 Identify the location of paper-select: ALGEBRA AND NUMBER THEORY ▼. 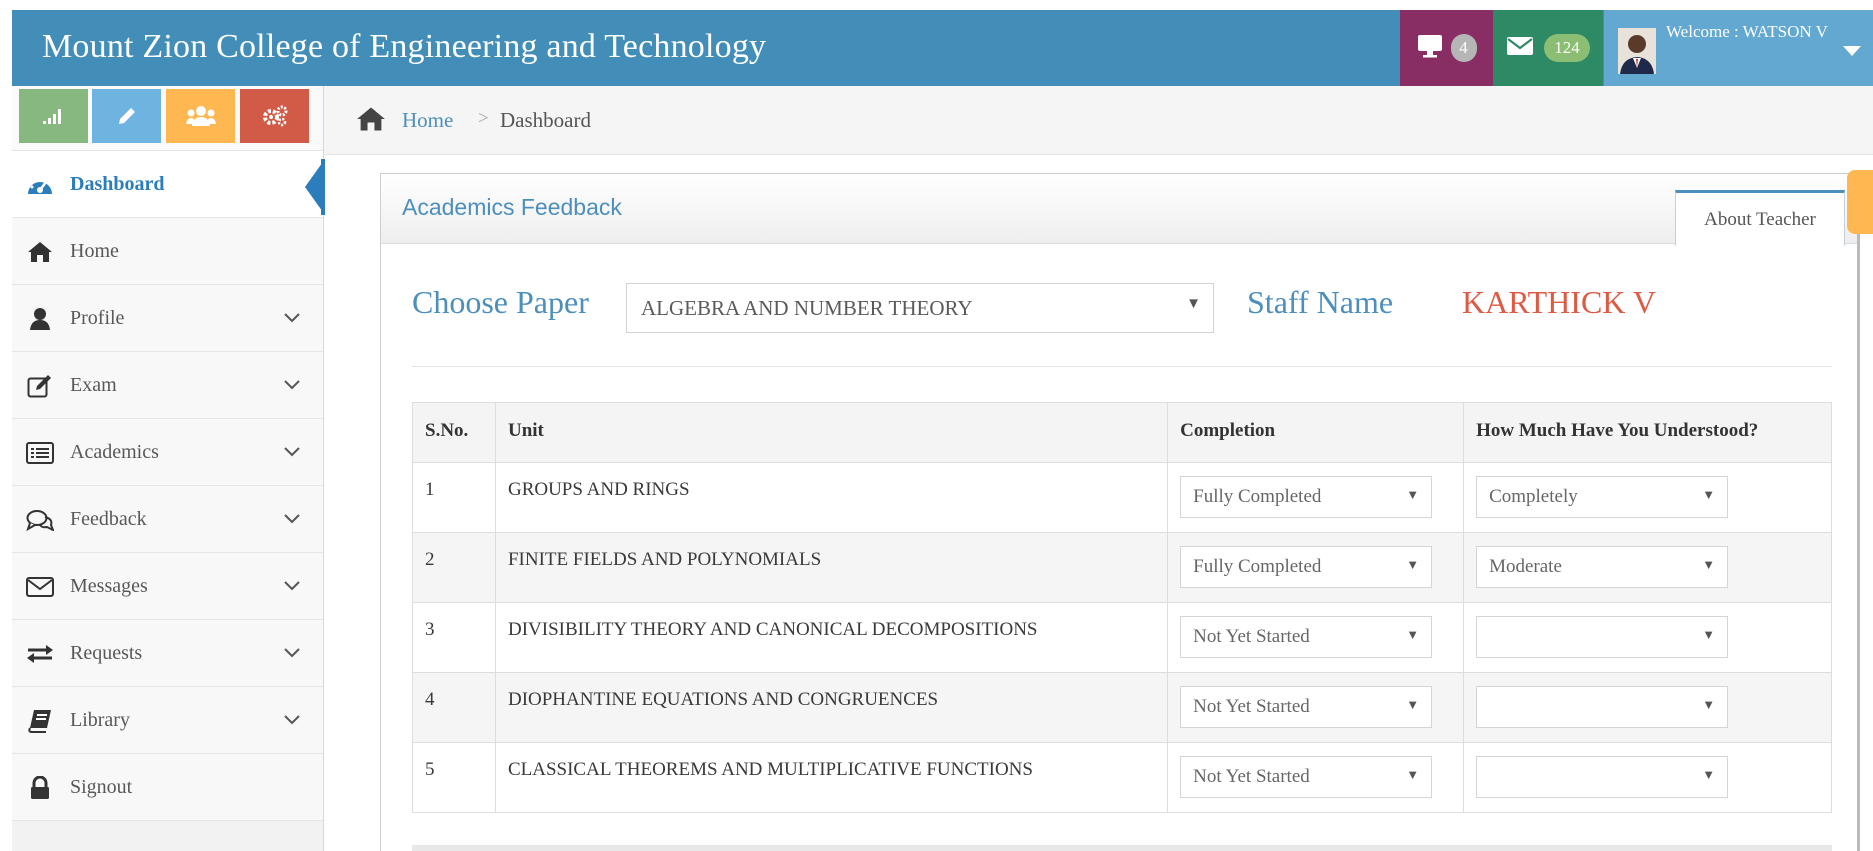
(920, 308).